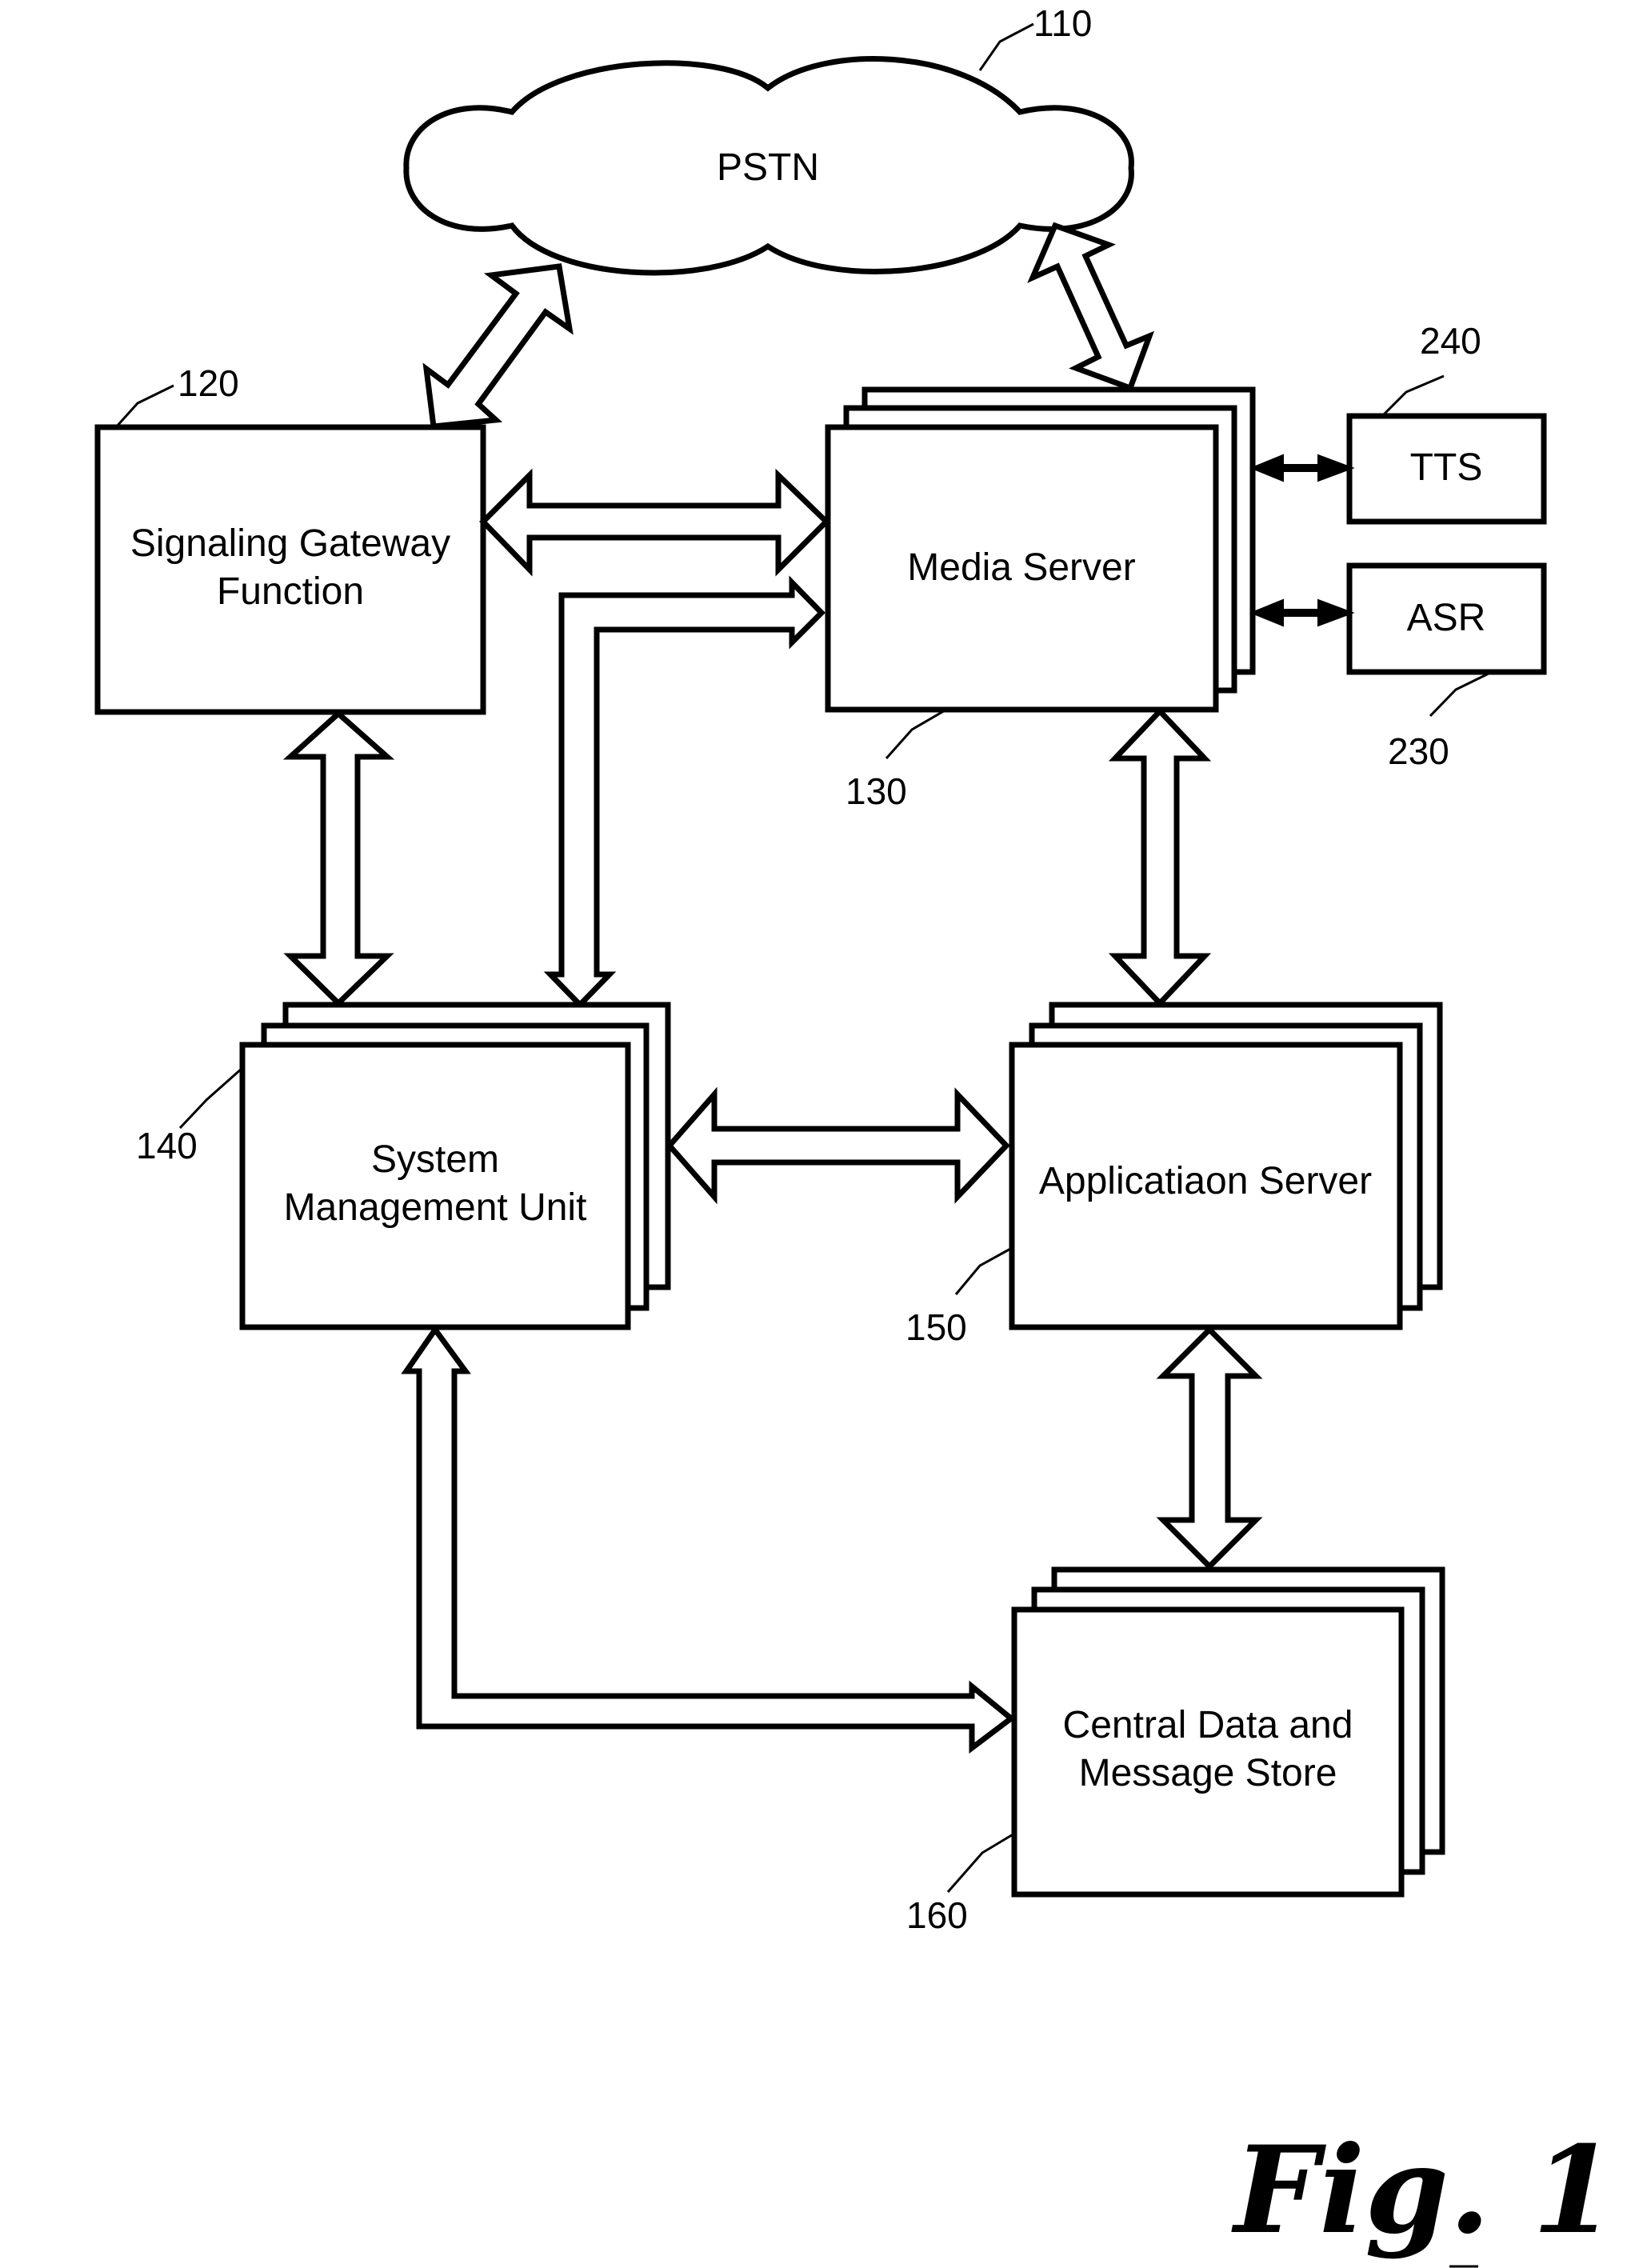 The image size is (1639, 2268). Describe the element at coordinates (937, 1915) in the screenshot. I see `cdms-ref: 160` at that location.